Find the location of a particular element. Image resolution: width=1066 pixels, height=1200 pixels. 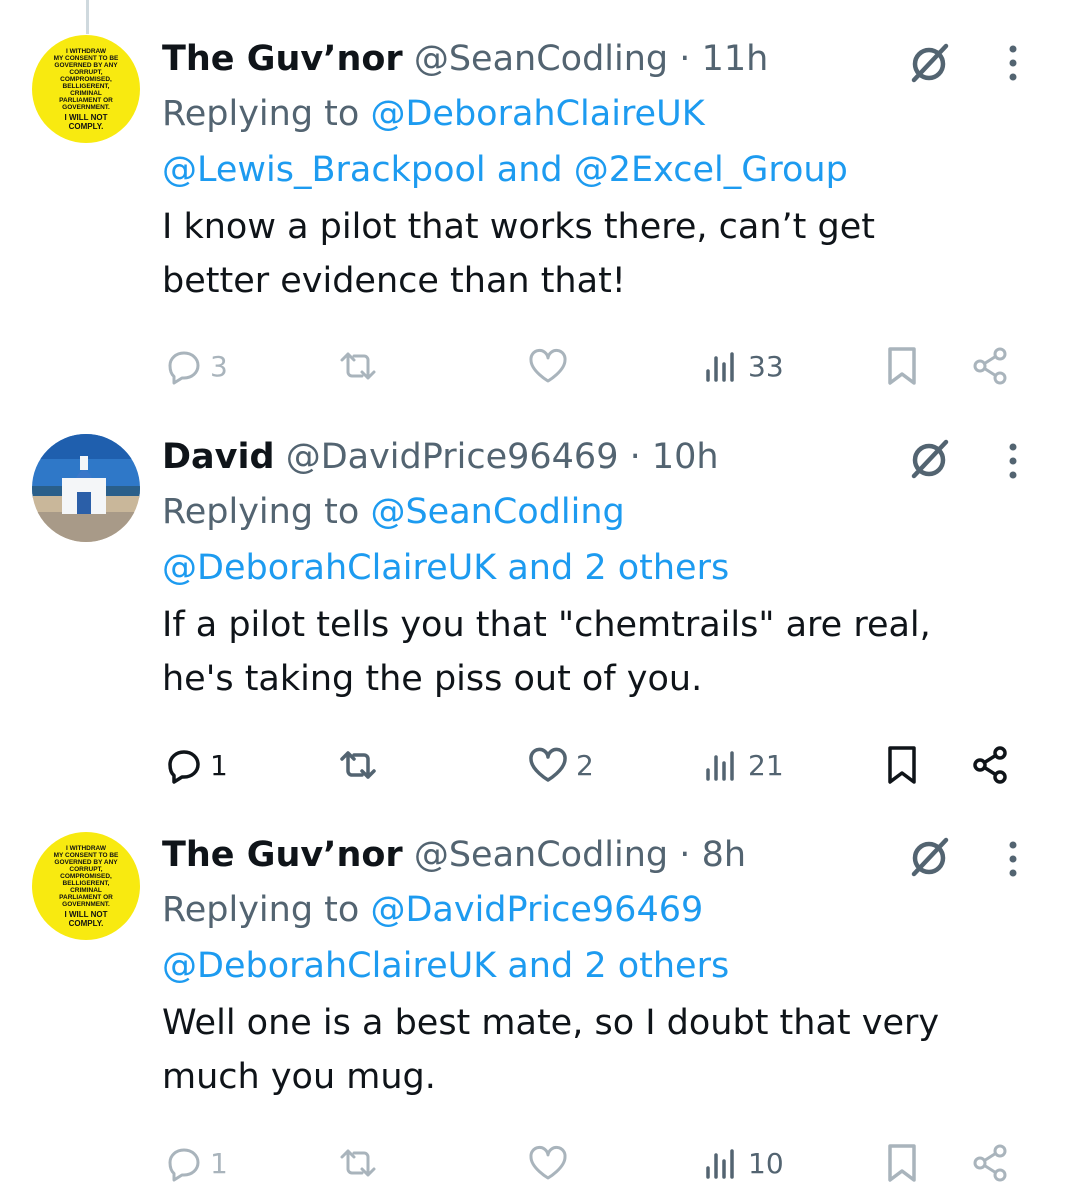

like-button: 2 is located at coordinates (560, 765).